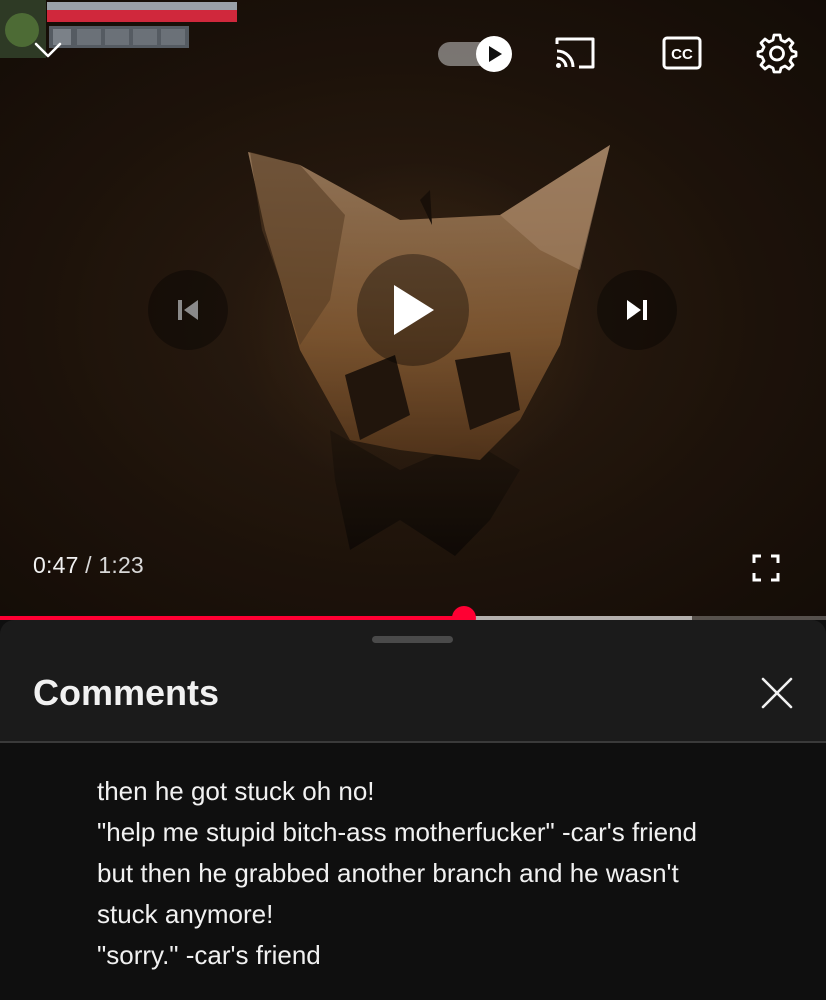  What do you see at coordinates (575, 53) in the screenshot?
I see `cast-icon` at bounding box center [575, 53].